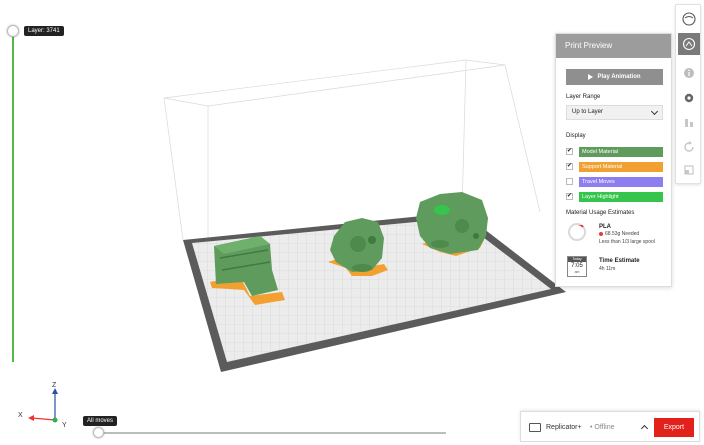 This screenshot has height=445, width=704. Describe the element at coordinates (674, 427) in the screenshot. I see `export-button: Export` at that location.